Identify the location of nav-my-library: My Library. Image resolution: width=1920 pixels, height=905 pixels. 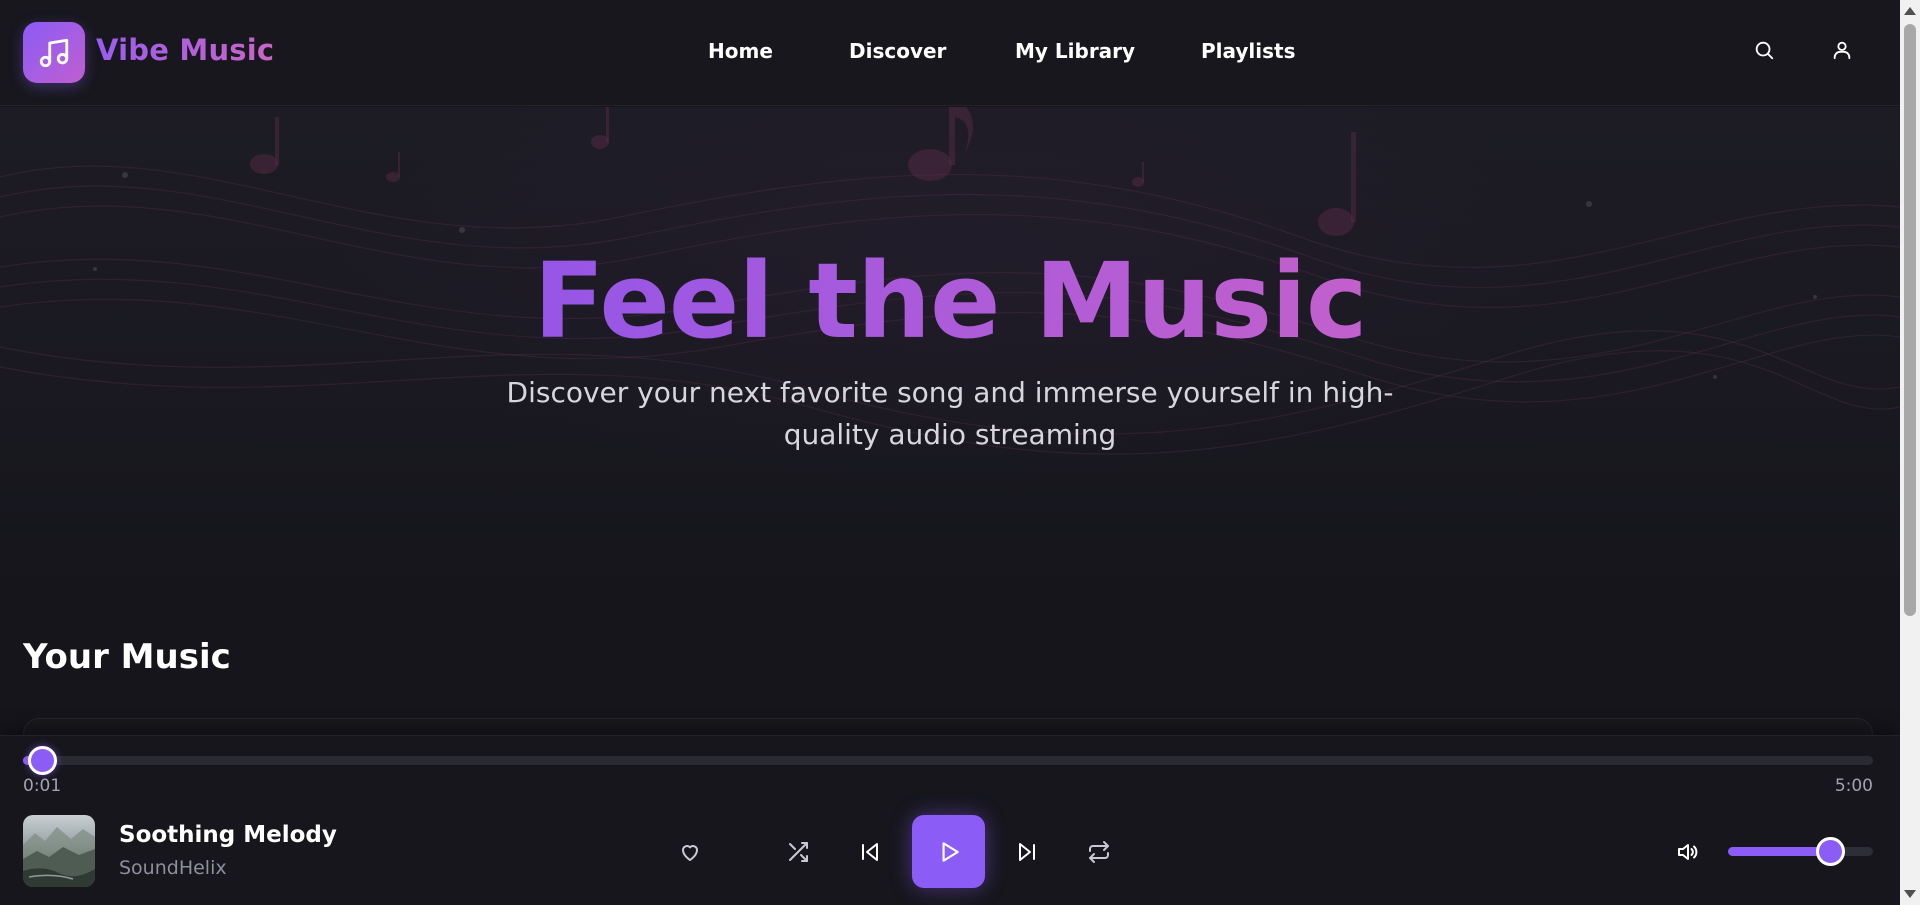
(1075, 51).